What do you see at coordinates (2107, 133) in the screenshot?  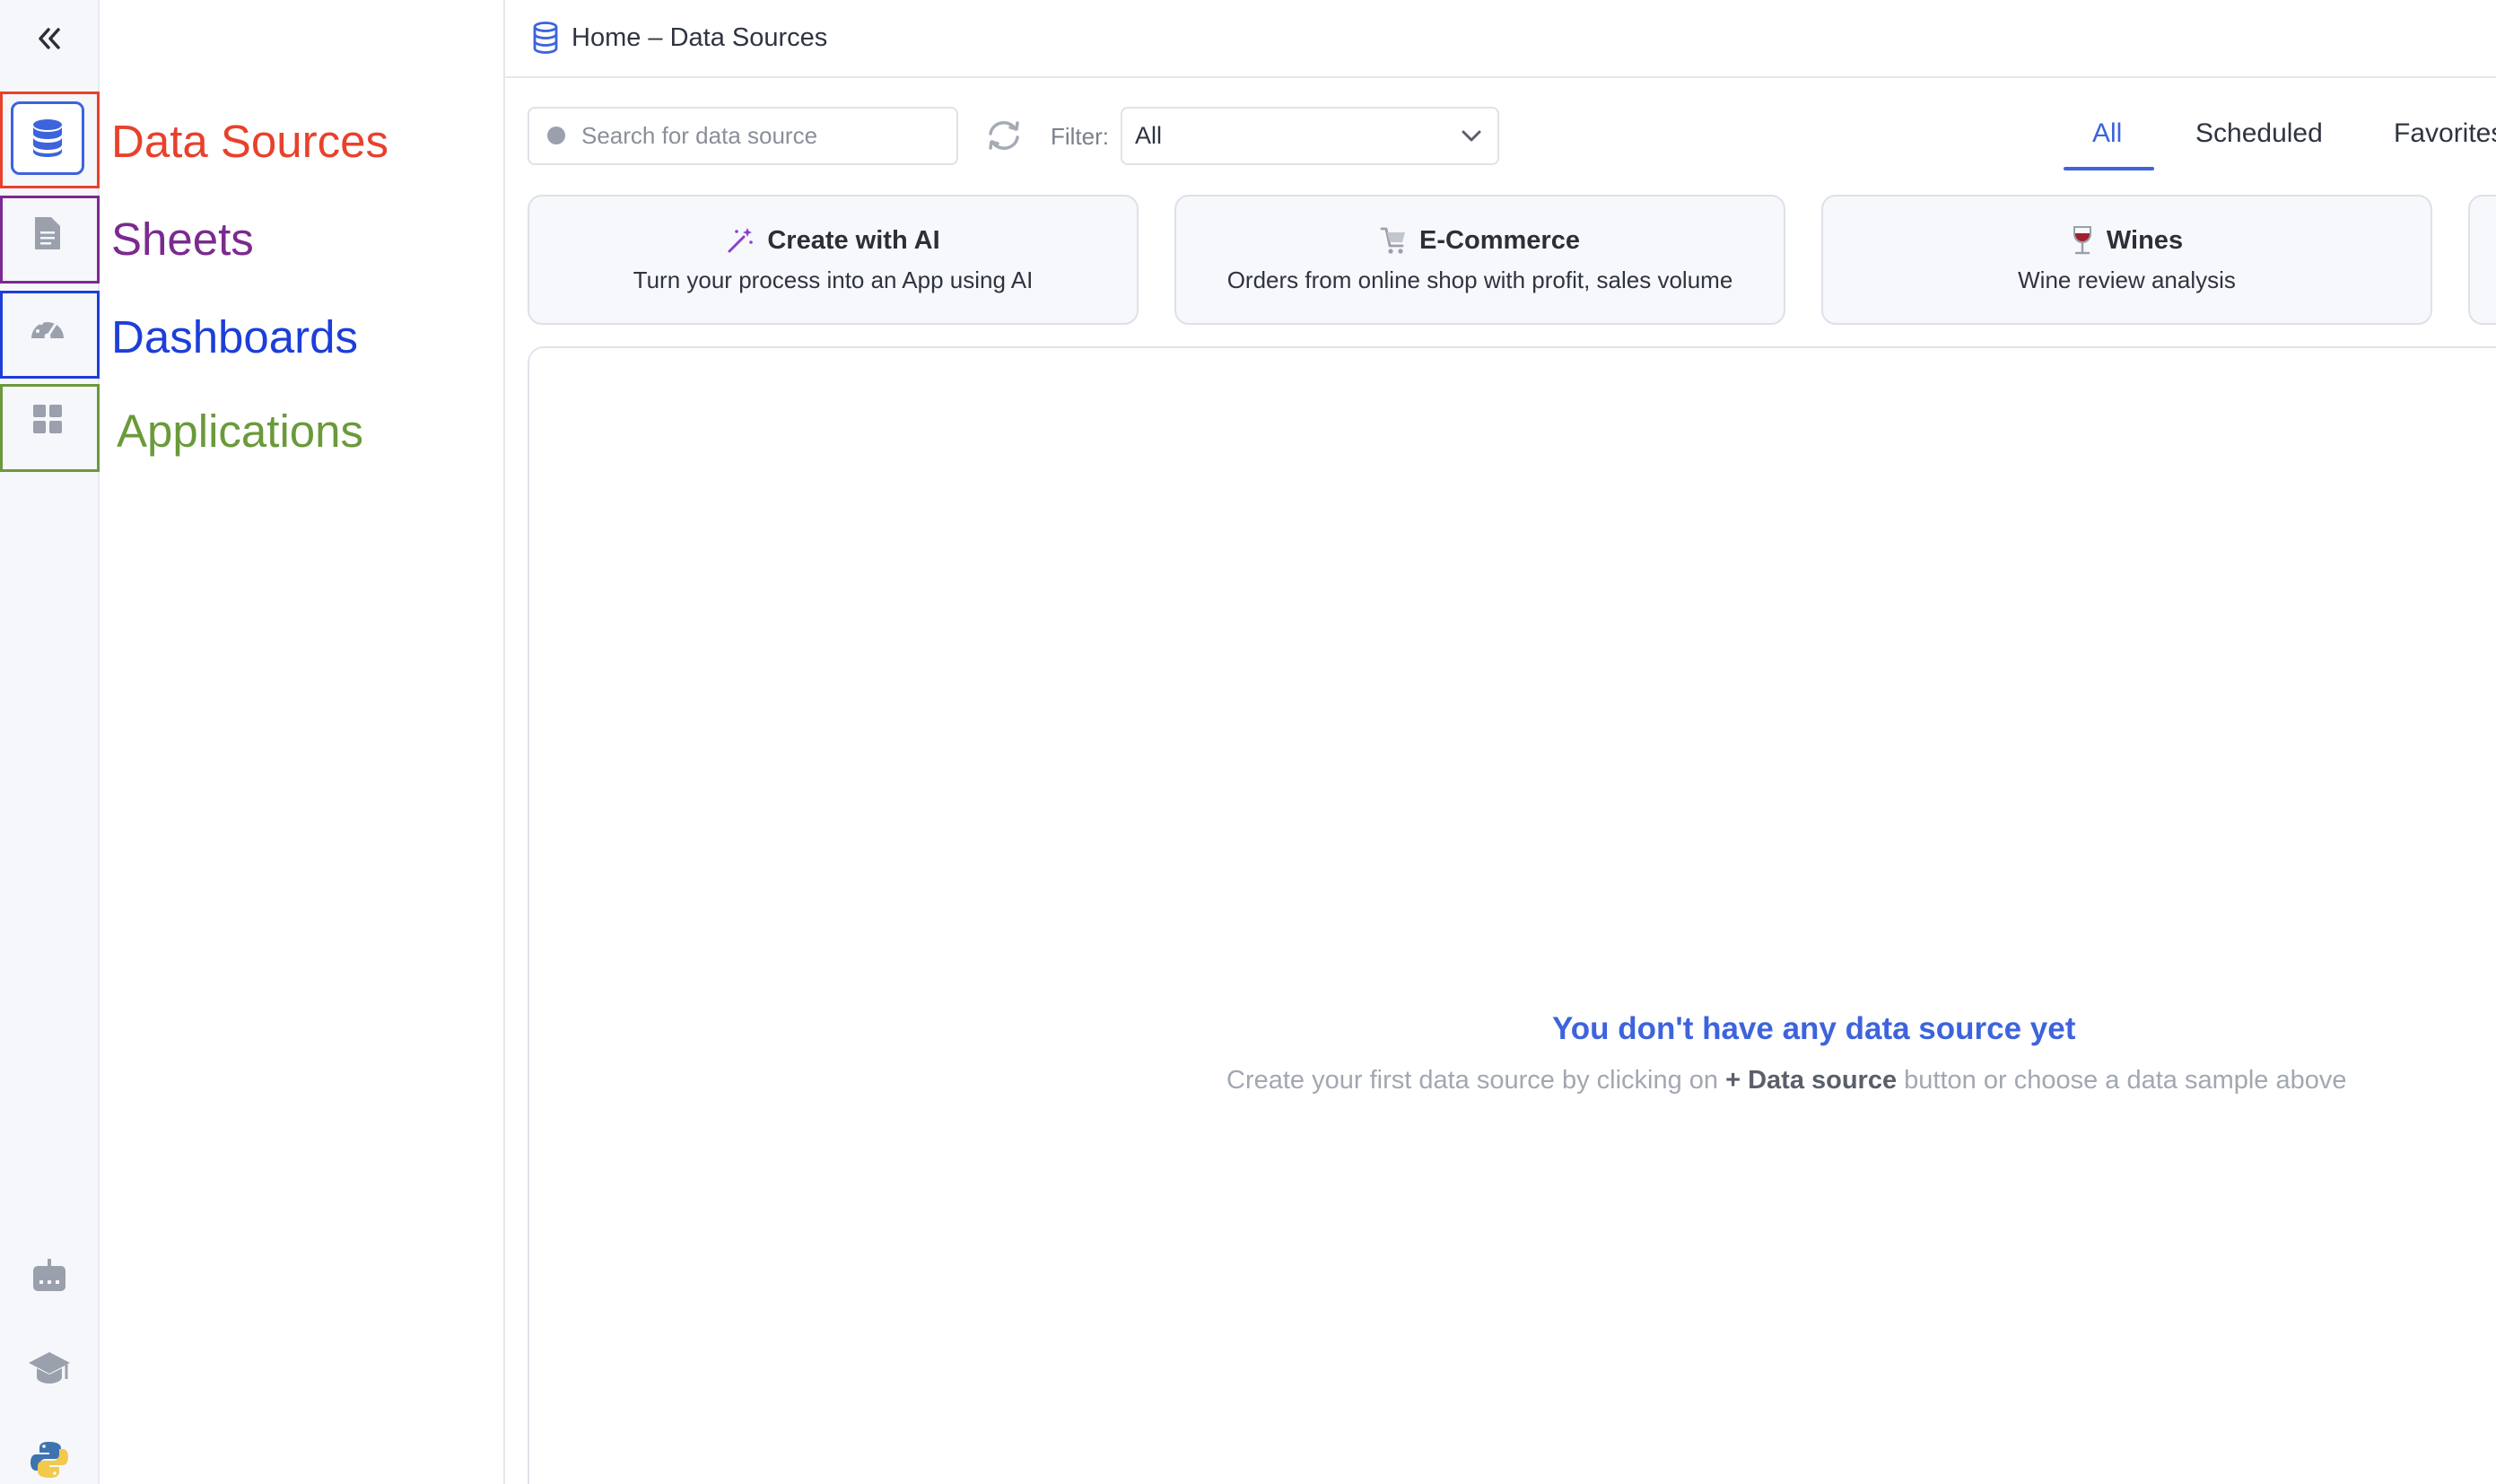 I see `tab-all: All` at bounding box center [2107, 133].